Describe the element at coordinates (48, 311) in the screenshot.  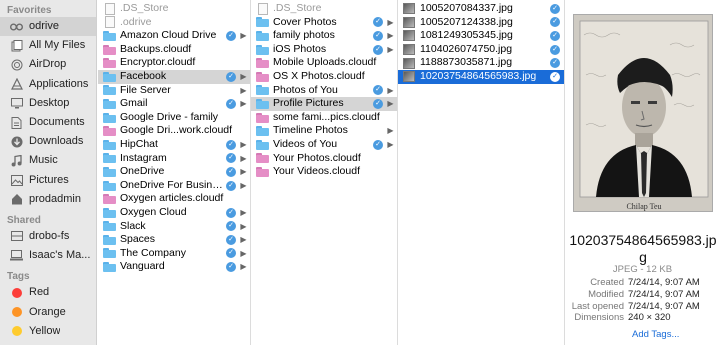
I see `sidebar-item-tag-orange: Orange` at that location.